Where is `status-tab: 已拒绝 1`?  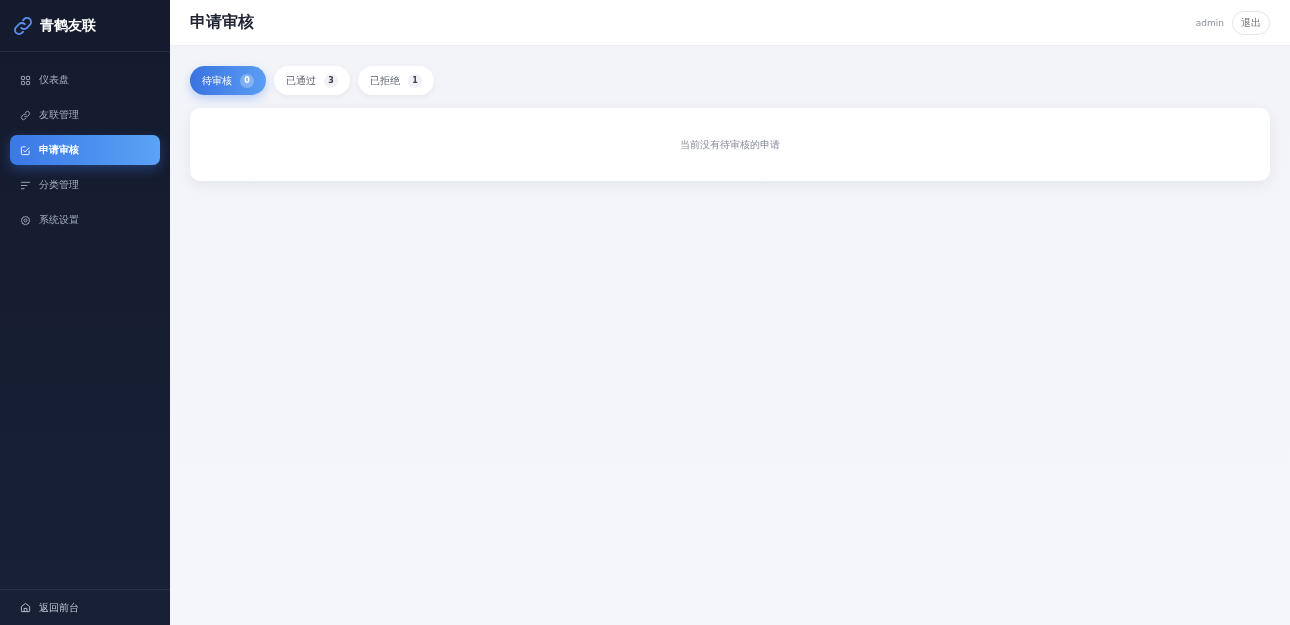 status-tab: 已拒绝 1 is located at coordinates (396, 80).